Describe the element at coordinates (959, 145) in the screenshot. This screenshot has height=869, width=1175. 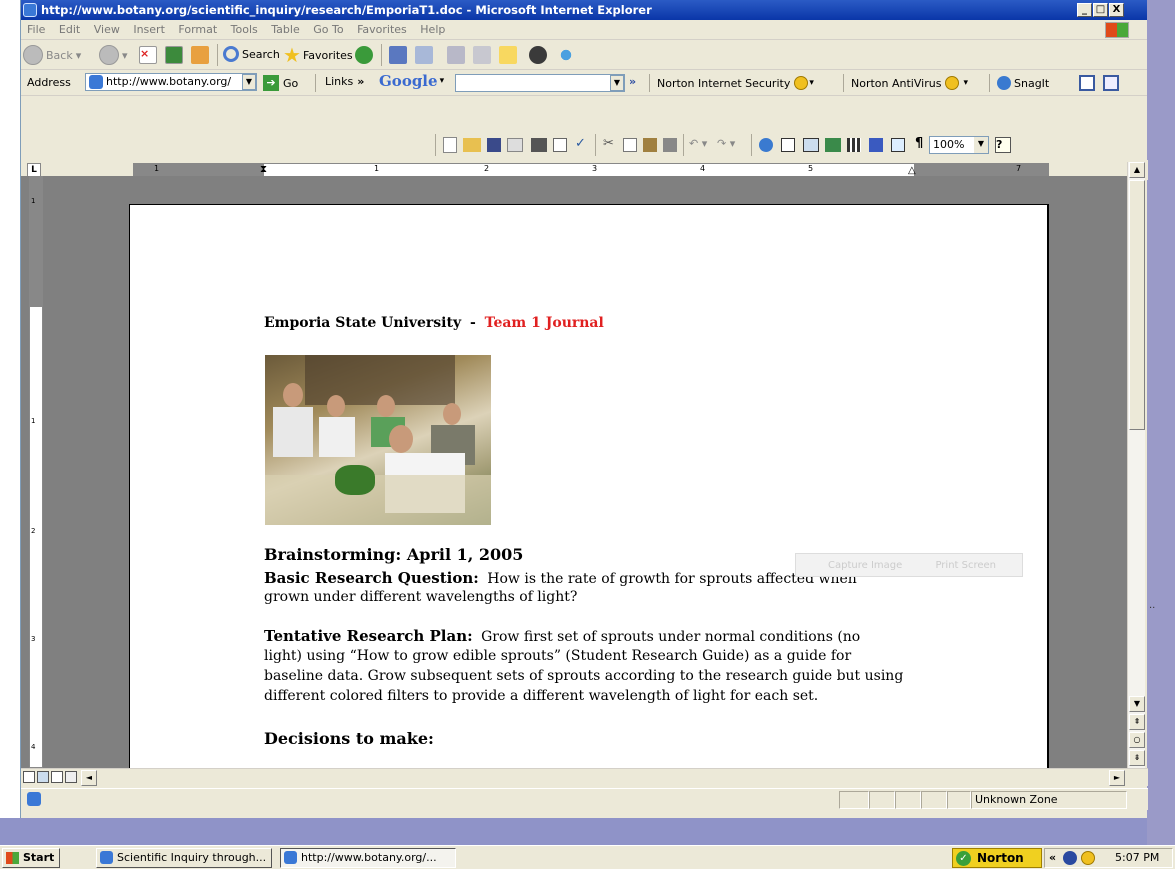
I see `zoom-select: 100% ▼` at that location.